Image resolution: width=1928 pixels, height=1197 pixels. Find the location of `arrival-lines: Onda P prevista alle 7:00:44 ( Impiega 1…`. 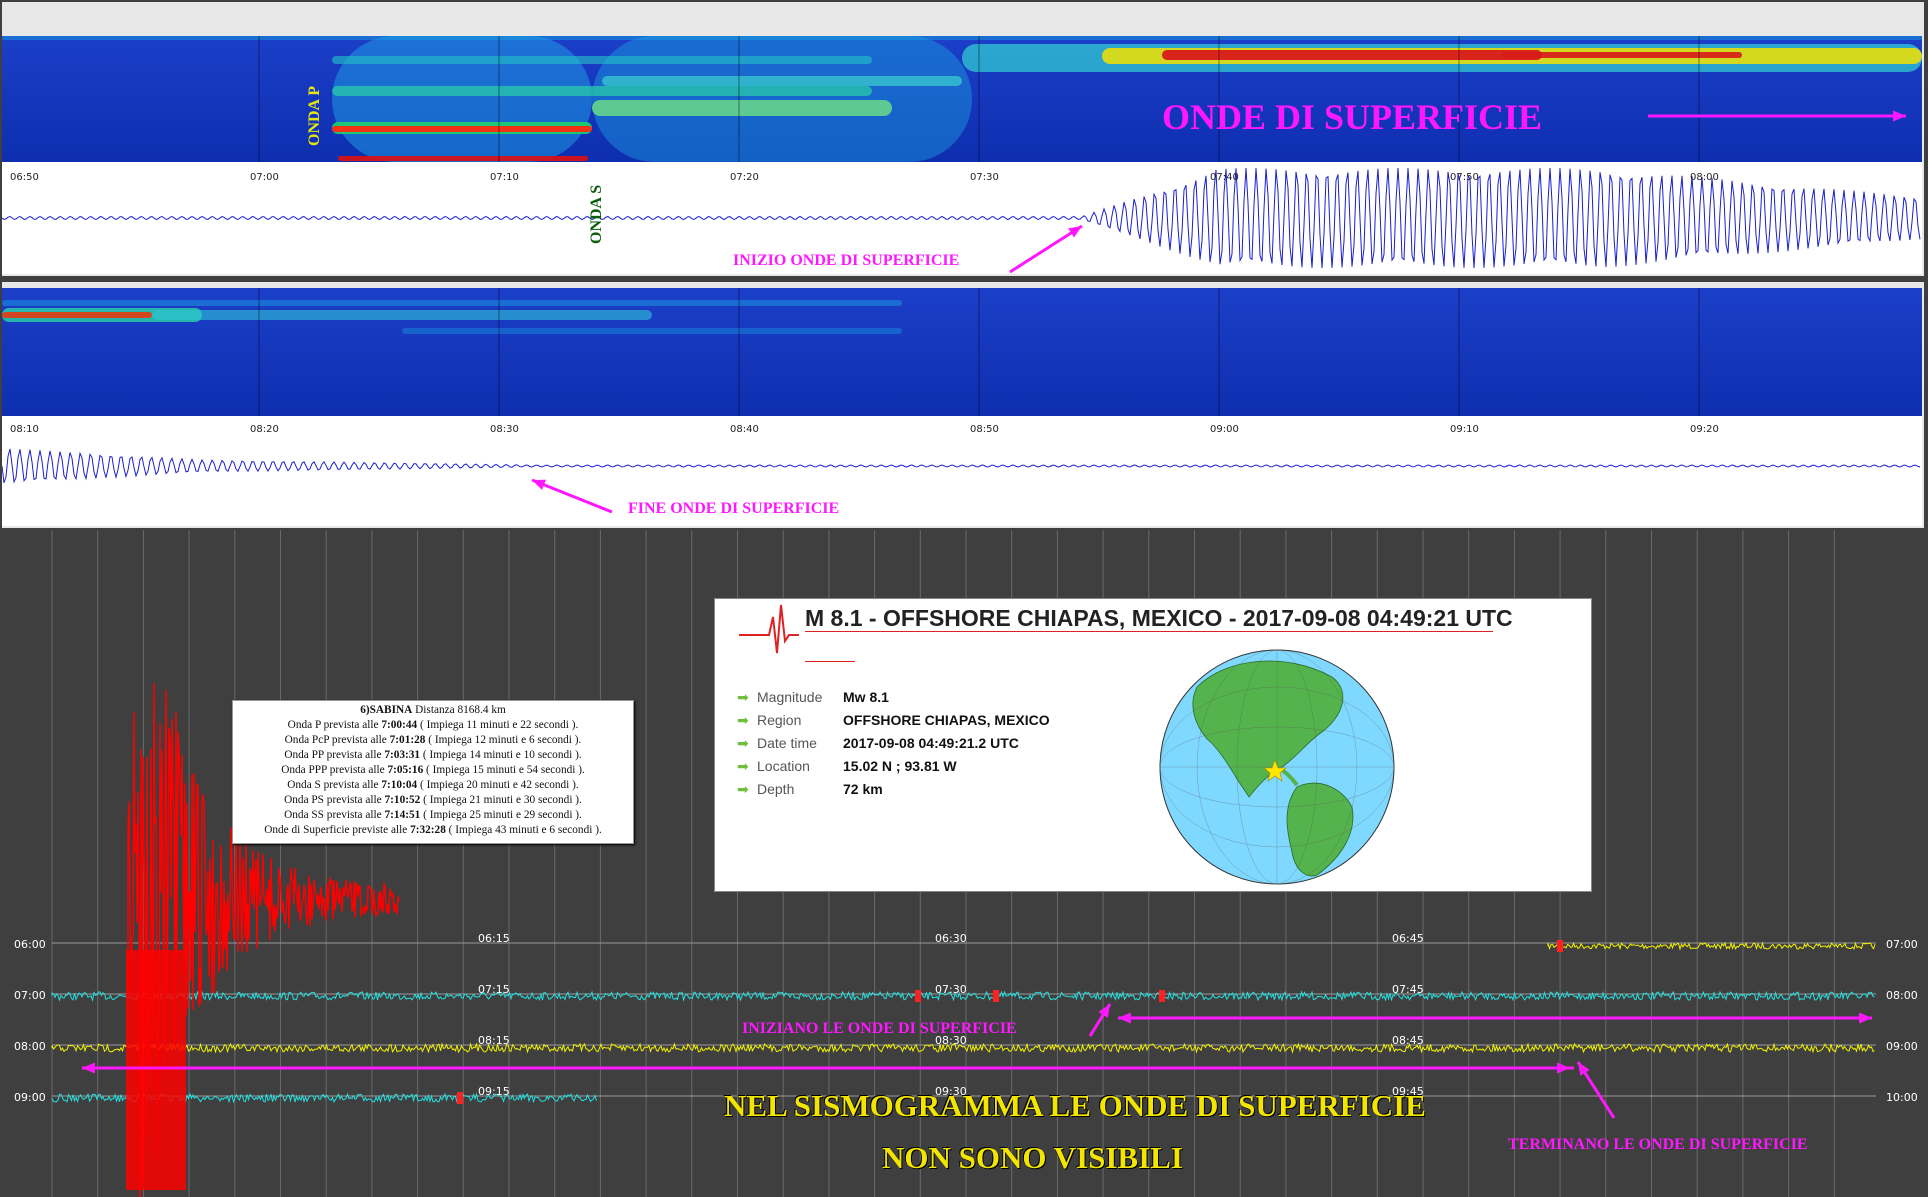

arrival-lines: Onda P prevista alle 7:00:44 ( Impiega 1… is located at coordinates (433, 778).